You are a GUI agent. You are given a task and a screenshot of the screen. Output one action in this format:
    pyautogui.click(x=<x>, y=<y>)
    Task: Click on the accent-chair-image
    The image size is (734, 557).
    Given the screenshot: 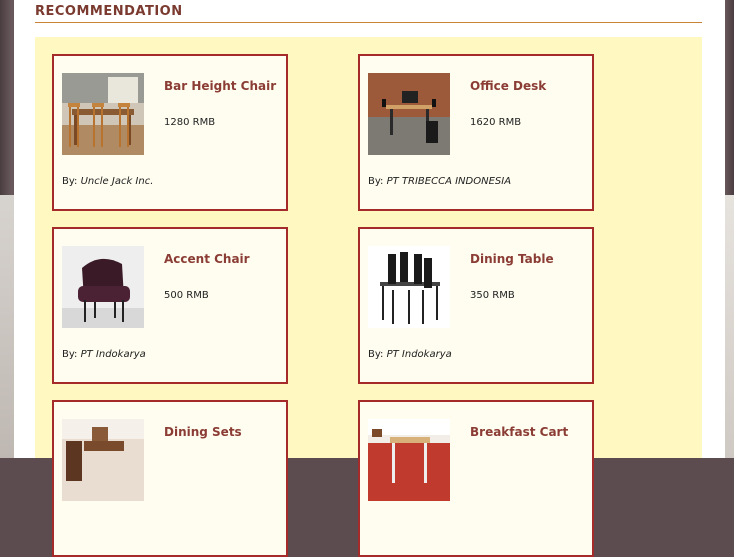 What is the action you would take?
    pyautogui.click(x=103, y=287)
    